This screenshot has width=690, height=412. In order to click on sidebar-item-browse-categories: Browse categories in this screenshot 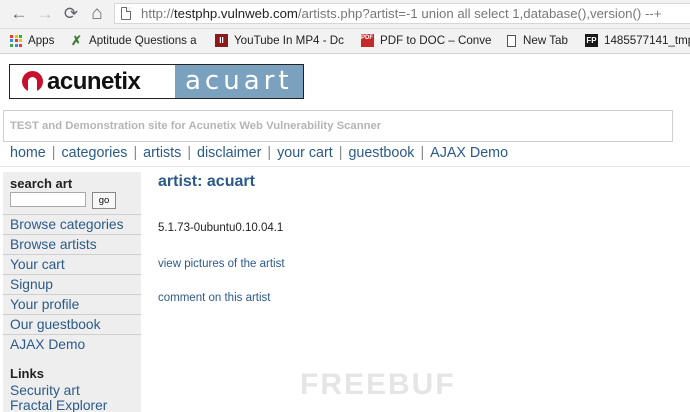, I will do `click(72, 224)`.